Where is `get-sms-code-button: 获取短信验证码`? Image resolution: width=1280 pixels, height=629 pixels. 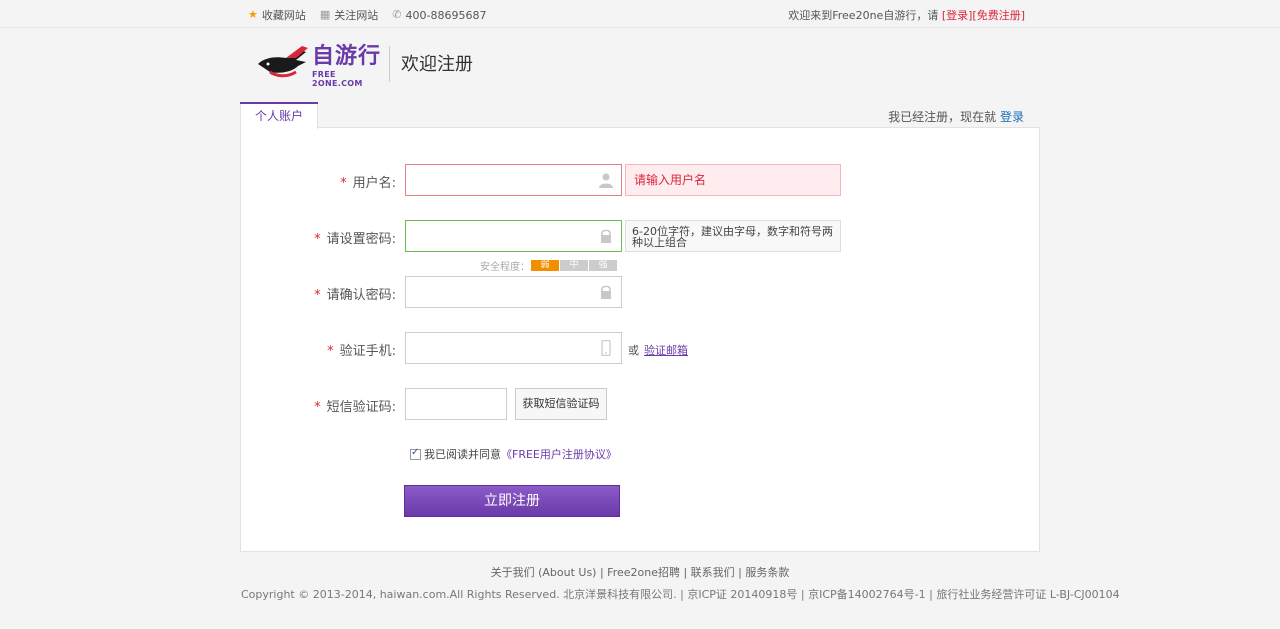
get-sms-code-button: 获取短信验证码 is located at coordinates (561, 404).